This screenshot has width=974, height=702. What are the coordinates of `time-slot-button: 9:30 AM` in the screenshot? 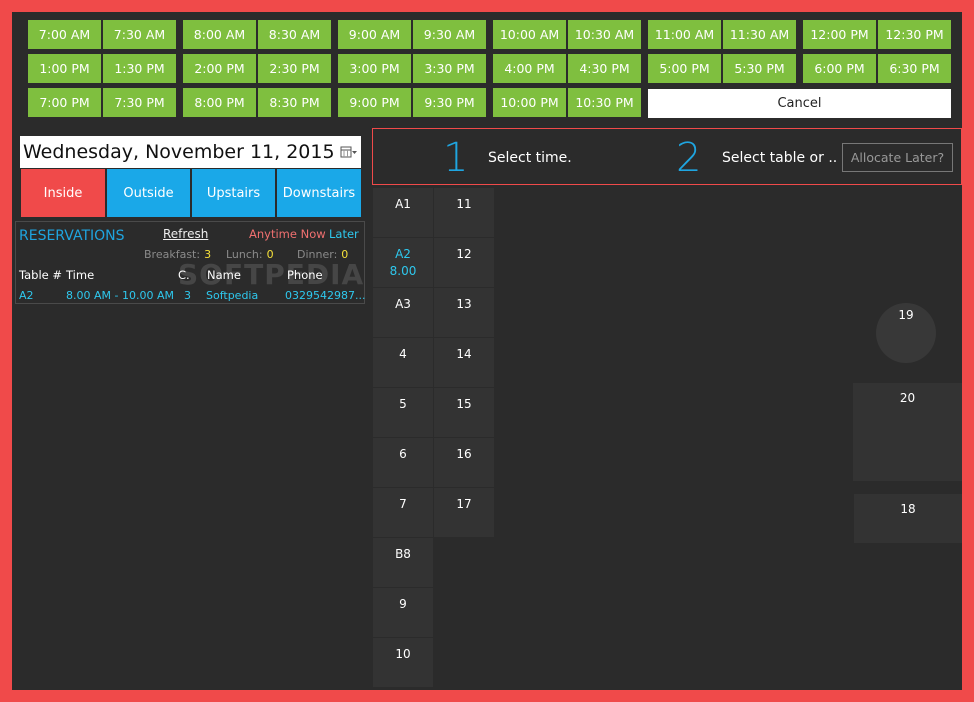 It's located at (449, 34).